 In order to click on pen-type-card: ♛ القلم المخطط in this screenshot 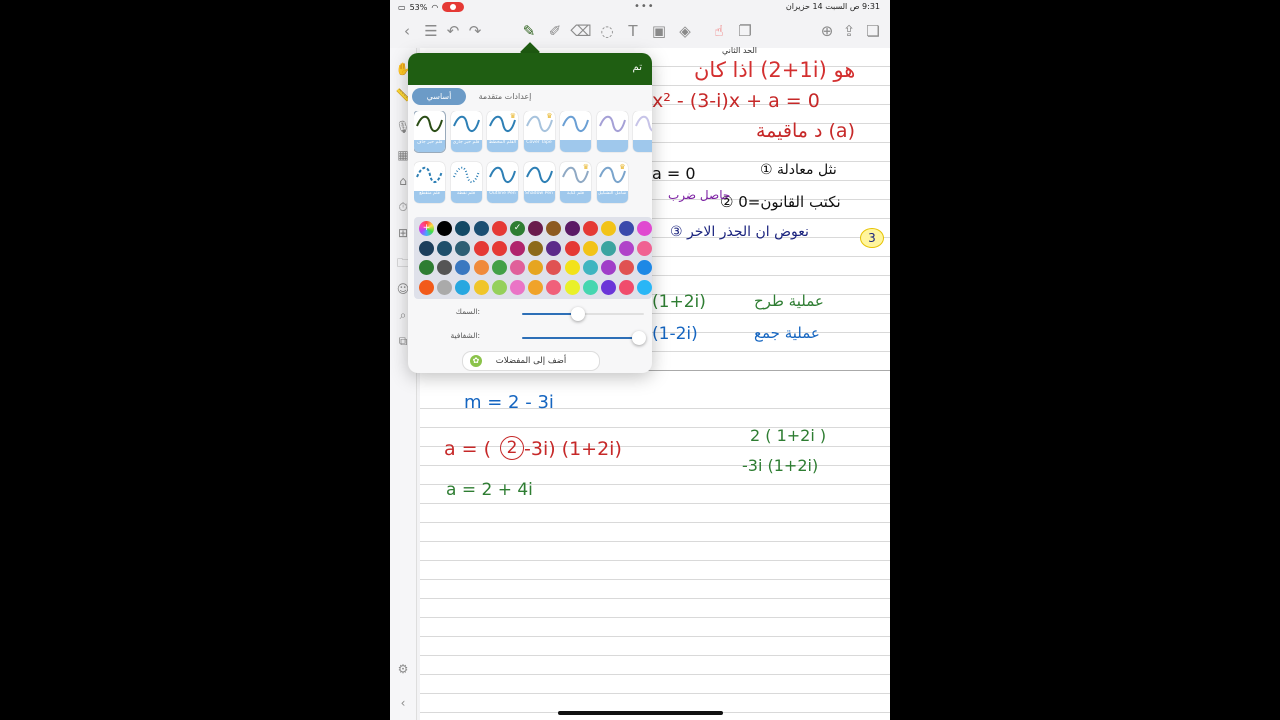, I will do `click(502, 131)`.